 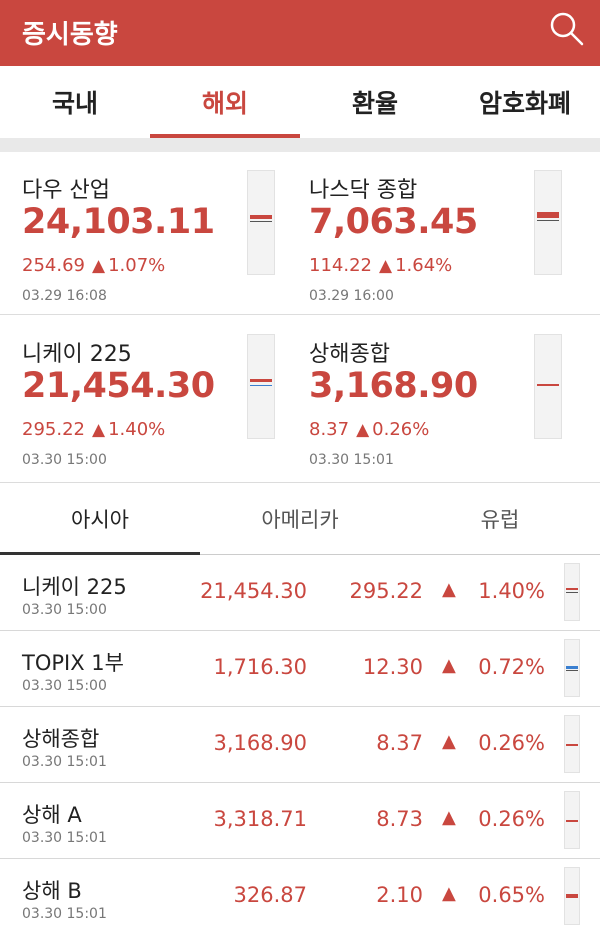 I want to click on card-time: 03.29 16:08, so click(x=64, y=296).